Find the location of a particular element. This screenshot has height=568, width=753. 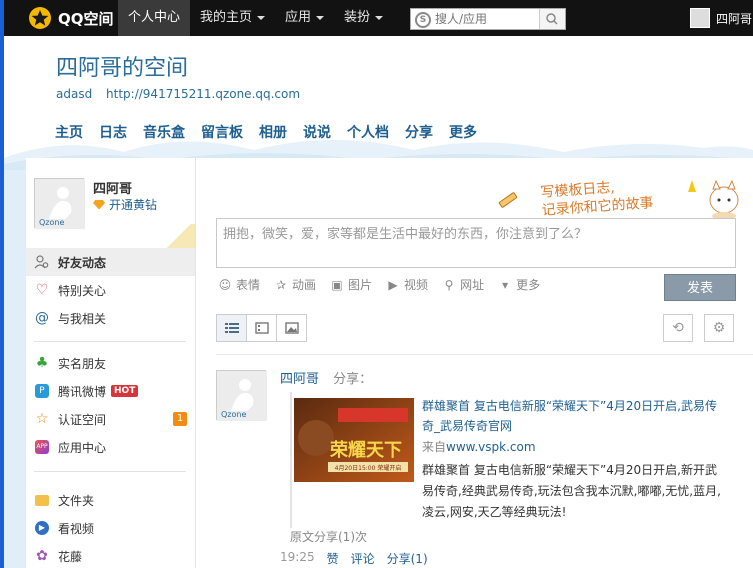

like-button: 赞 is located at coordinates (333, 558).